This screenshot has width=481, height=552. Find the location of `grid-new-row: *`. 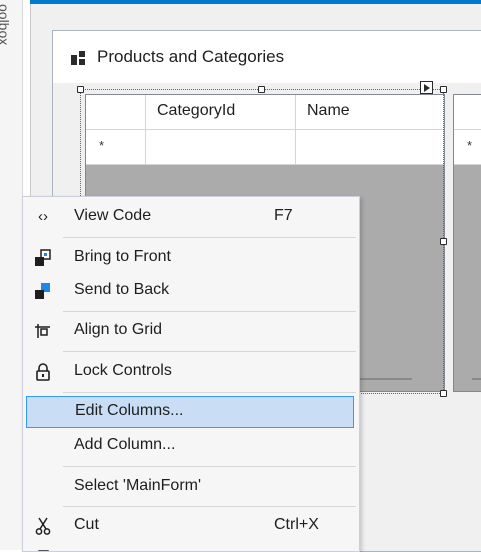

grid-new-row: * is located at coordinates (467, 147).